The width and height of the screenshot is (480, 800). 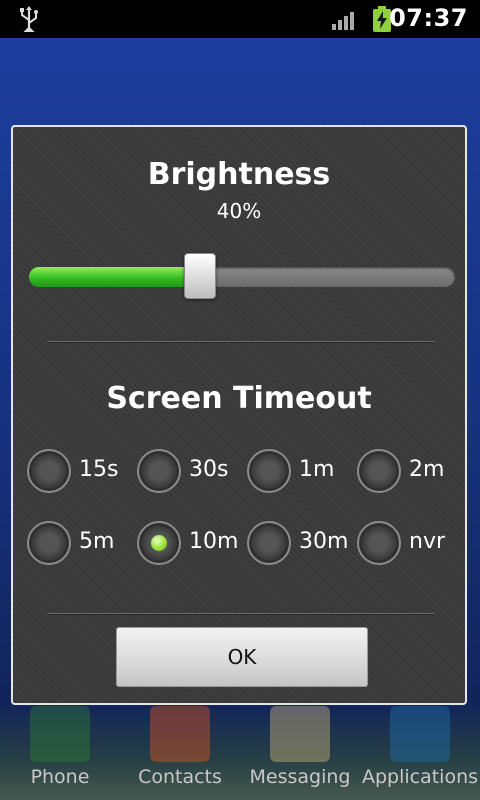 I want to click on clock: 07:37, so click(x=428, y=18).